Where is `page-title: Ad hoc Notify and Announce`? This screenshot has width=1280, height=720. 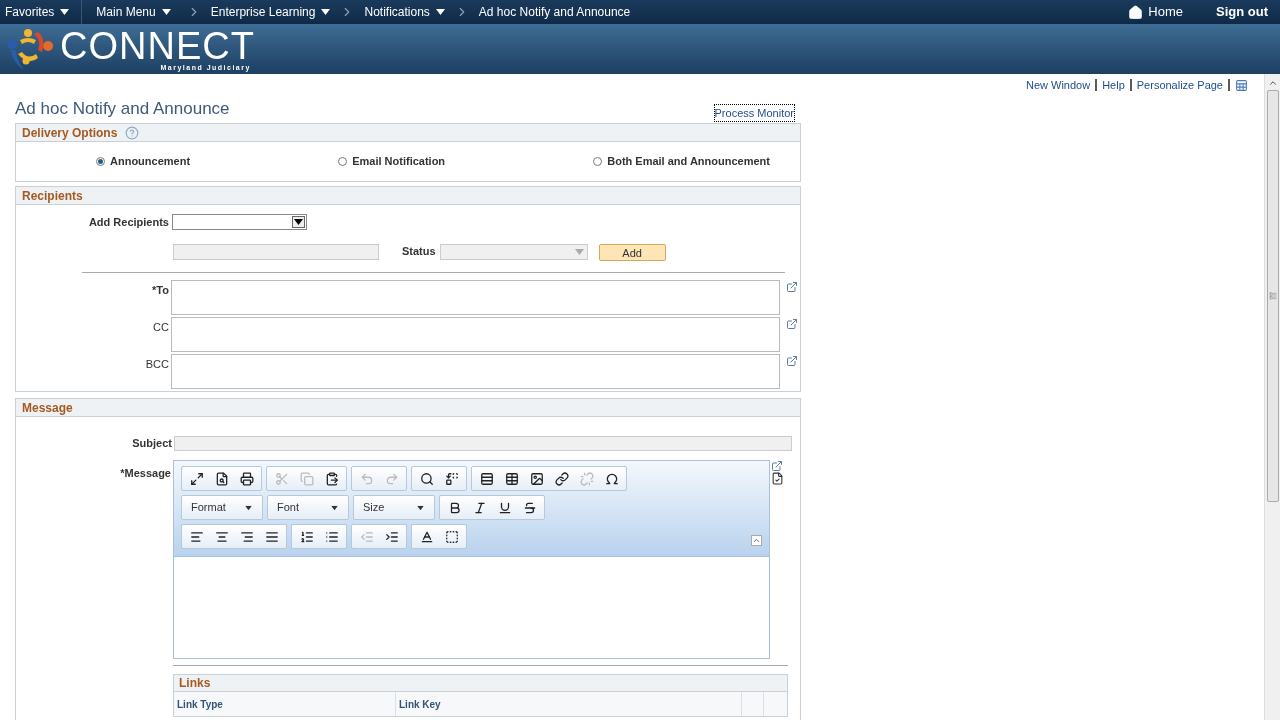
page-title: Ad hoc Notify and Announce is located at coordinates (122, 108).